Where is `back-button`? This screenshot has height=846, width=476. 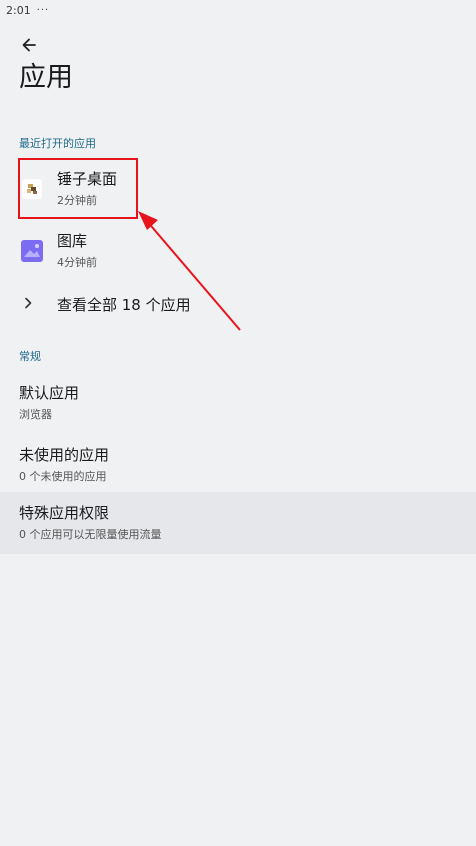
back-button is located at coordinates (29, 45).